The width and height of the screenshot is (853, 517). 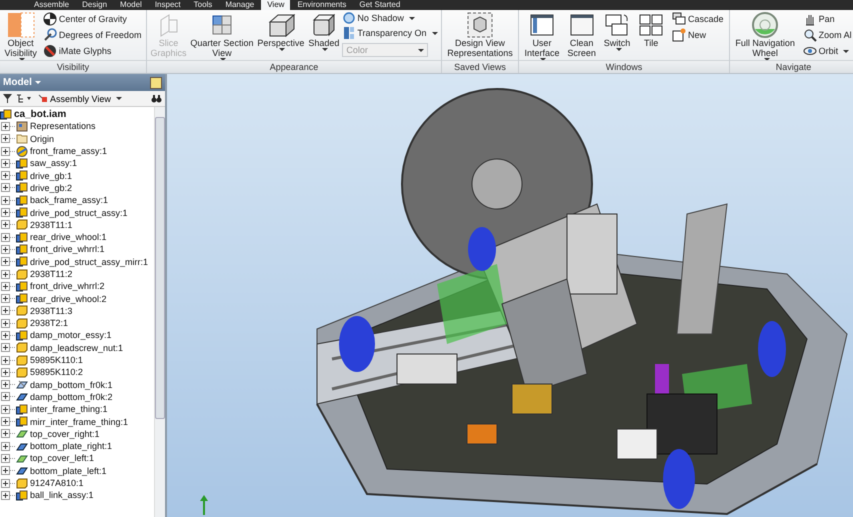 I want to click on ribbon-button: Design View Representations, so click(x=480, y=34).